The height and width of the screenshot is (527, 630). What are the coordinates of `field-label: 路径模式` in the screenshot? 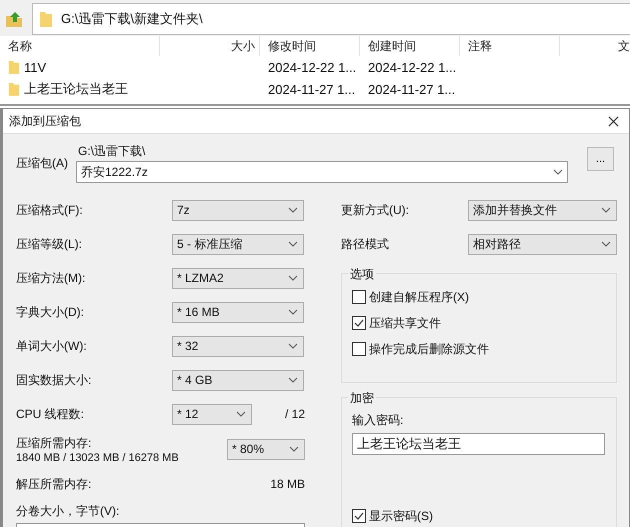 It's located at (365, 244).